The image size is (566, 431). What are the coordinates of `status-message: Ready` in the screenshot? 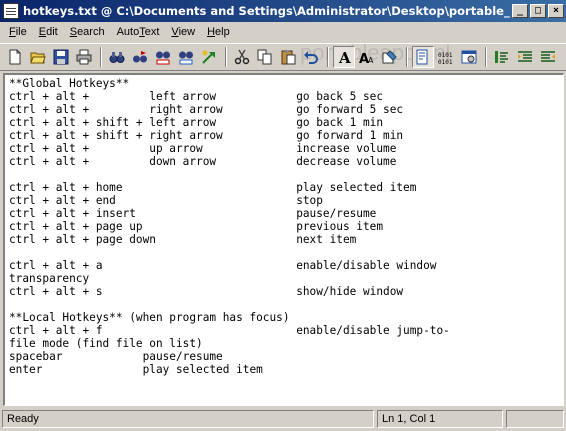 It's located at (188, 419).